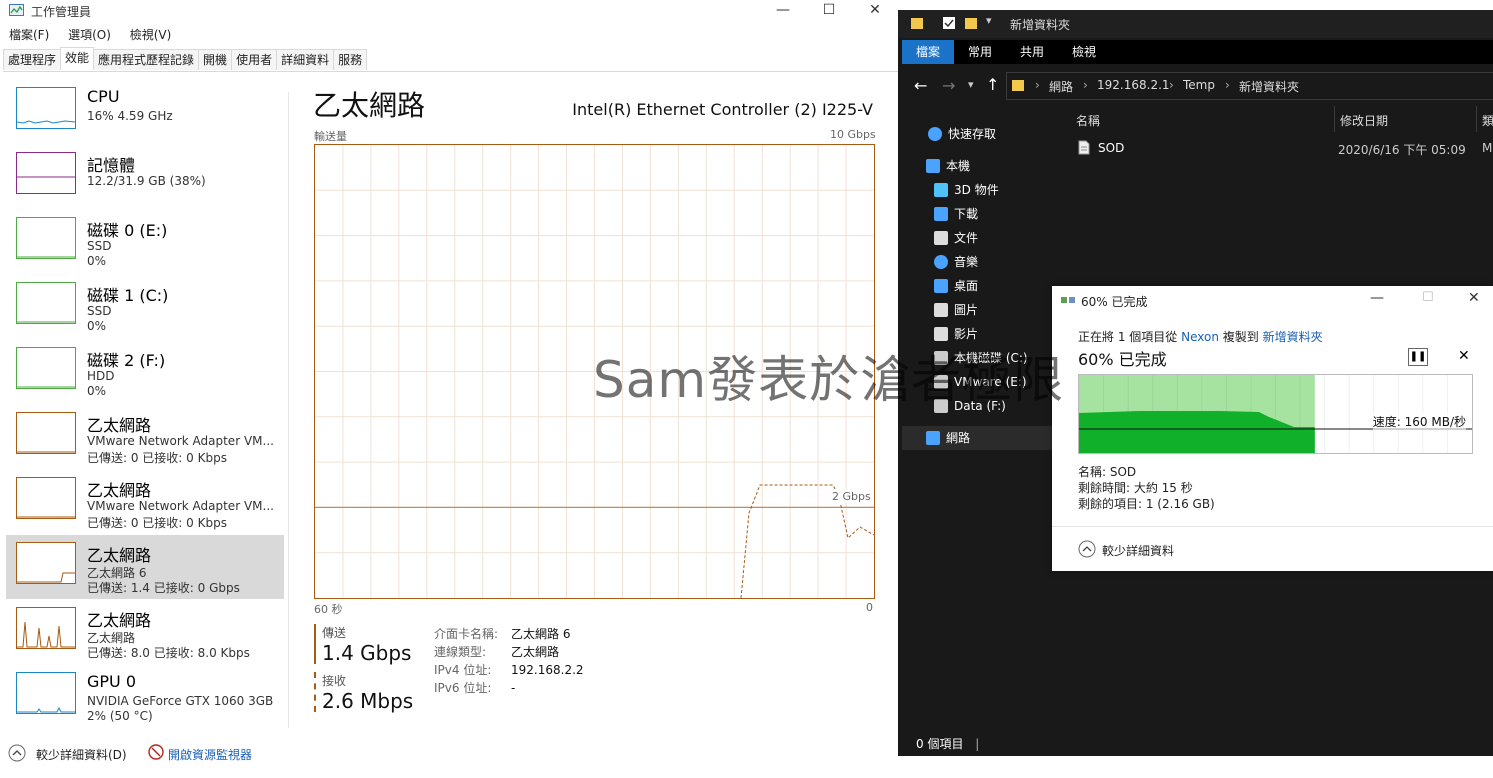 The image size is (1493, 778). I want to click on tab-app-history: 應用程式歷程記錄, so click(146, 59).